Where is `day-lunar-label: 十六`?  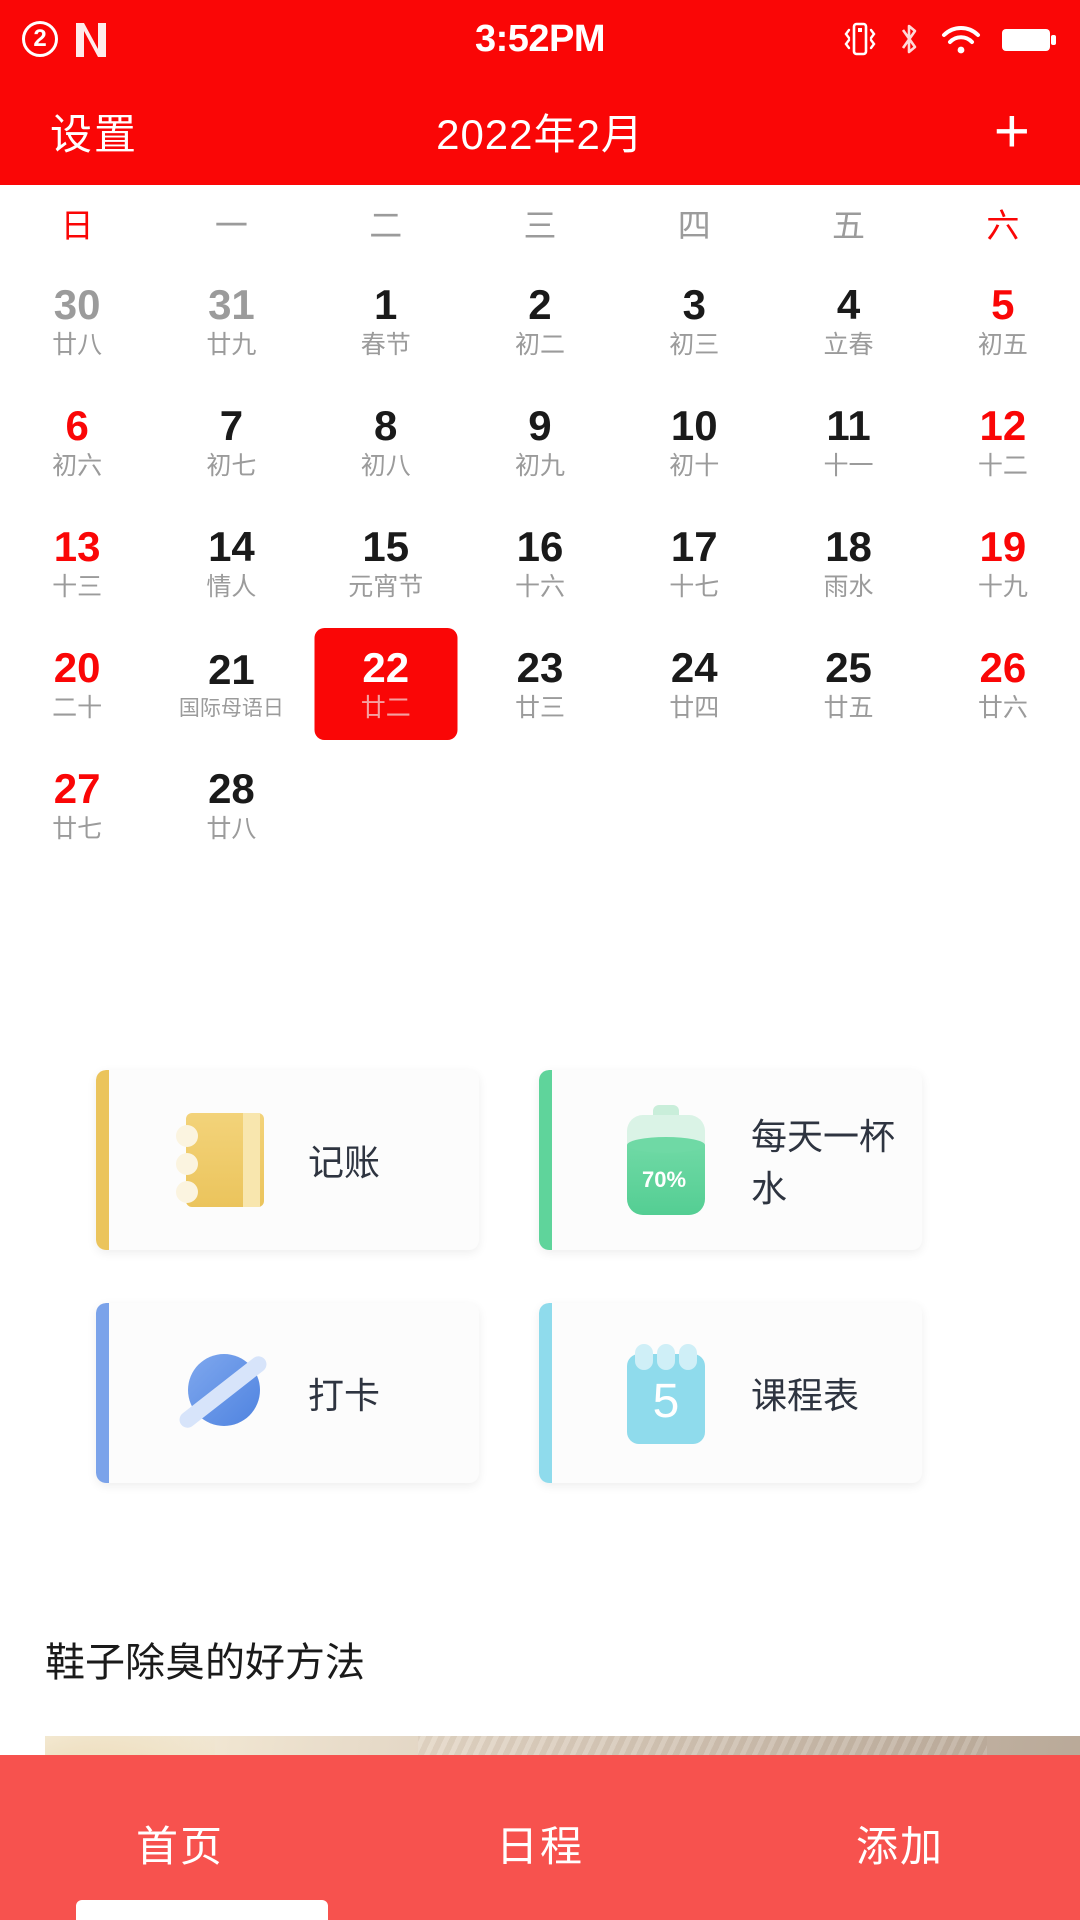
day-lunar-label: 十六 is located at coordinates (539, 587).